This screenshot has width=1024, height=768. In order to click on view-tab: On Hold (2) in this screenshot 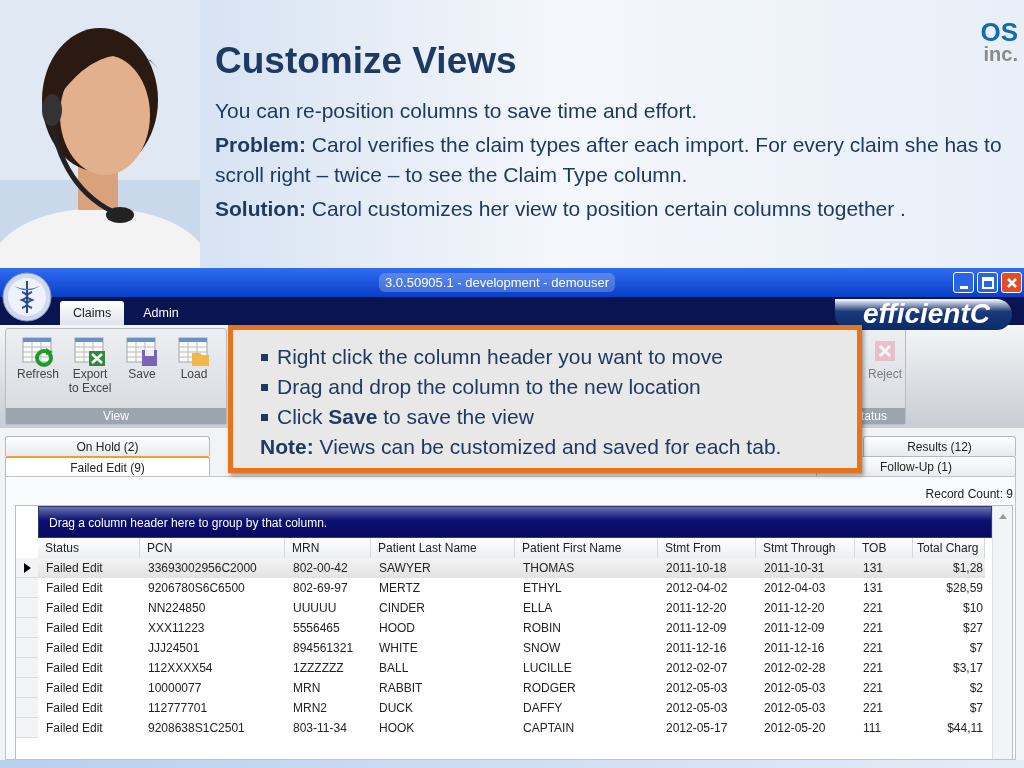, I will do `click(107, 446)`.